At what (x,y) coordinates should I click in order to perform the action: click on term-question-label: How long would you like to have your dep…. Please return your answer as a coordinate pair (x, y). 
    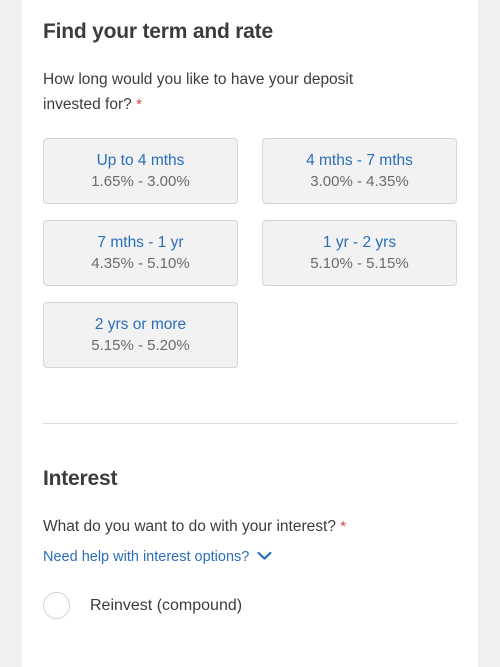
    Looking at the image, I should click on (229, 80).